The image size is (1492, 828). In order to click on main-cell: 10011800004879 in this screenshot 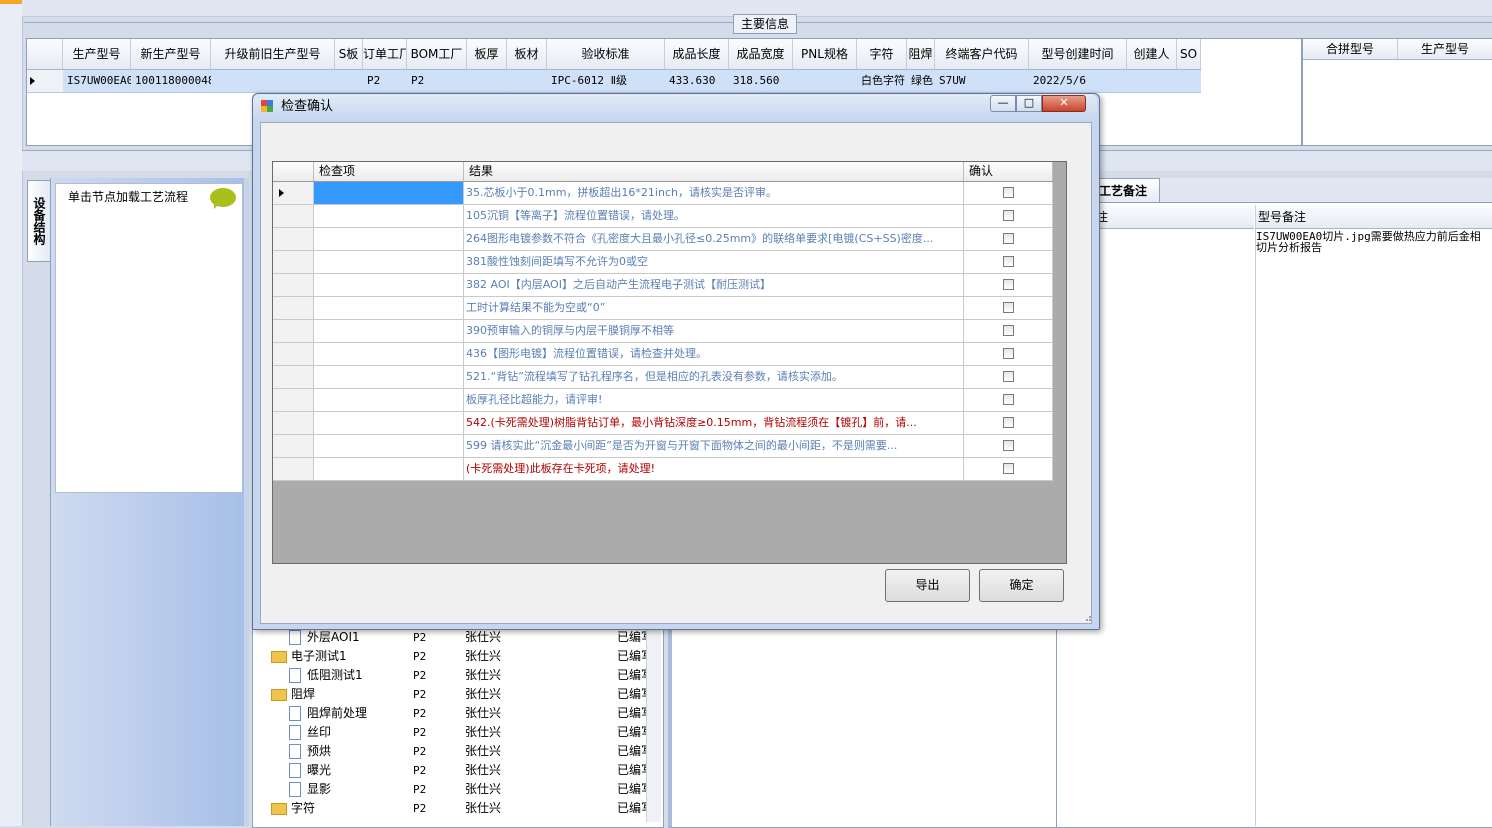, I will do `click(171, 81)`.